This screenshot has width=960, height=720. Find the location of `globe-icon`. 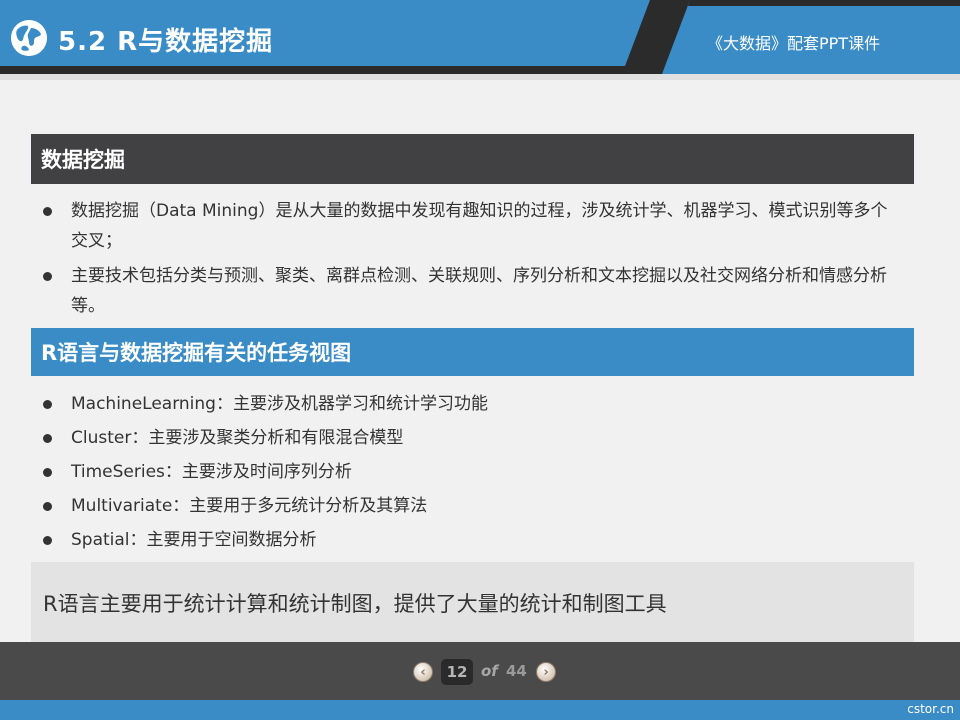

globe-icon is located at coordinates (29, 38).